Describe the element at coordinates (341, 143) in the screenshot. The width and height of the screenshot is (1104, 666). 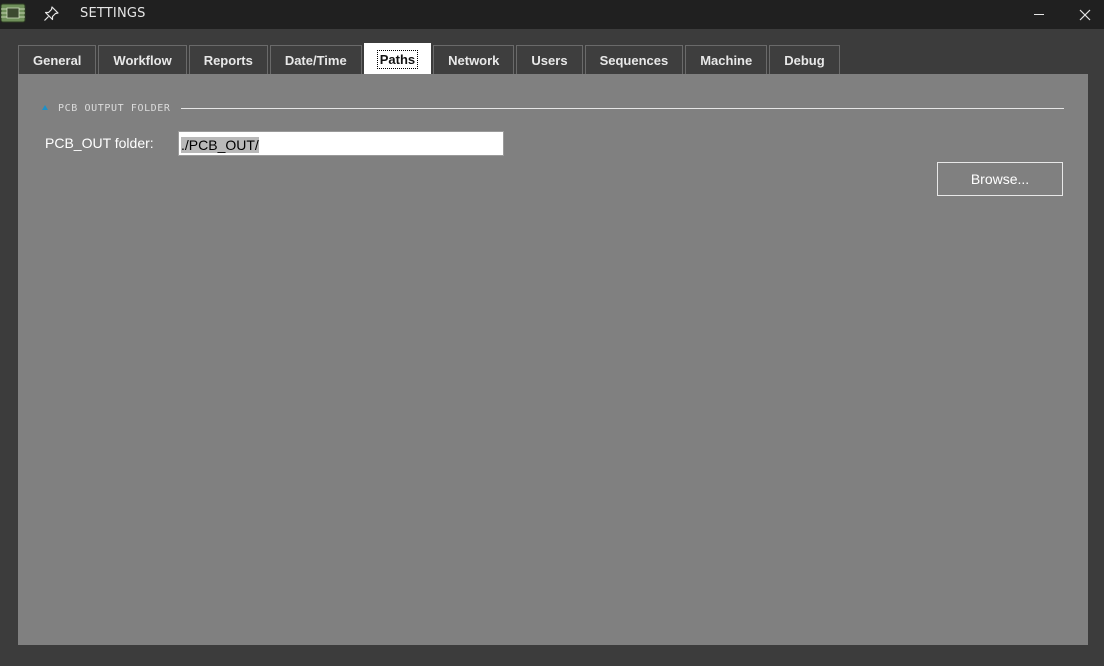
I see `pcb-out-folder-input: ./PCB_OUT/` at that location.